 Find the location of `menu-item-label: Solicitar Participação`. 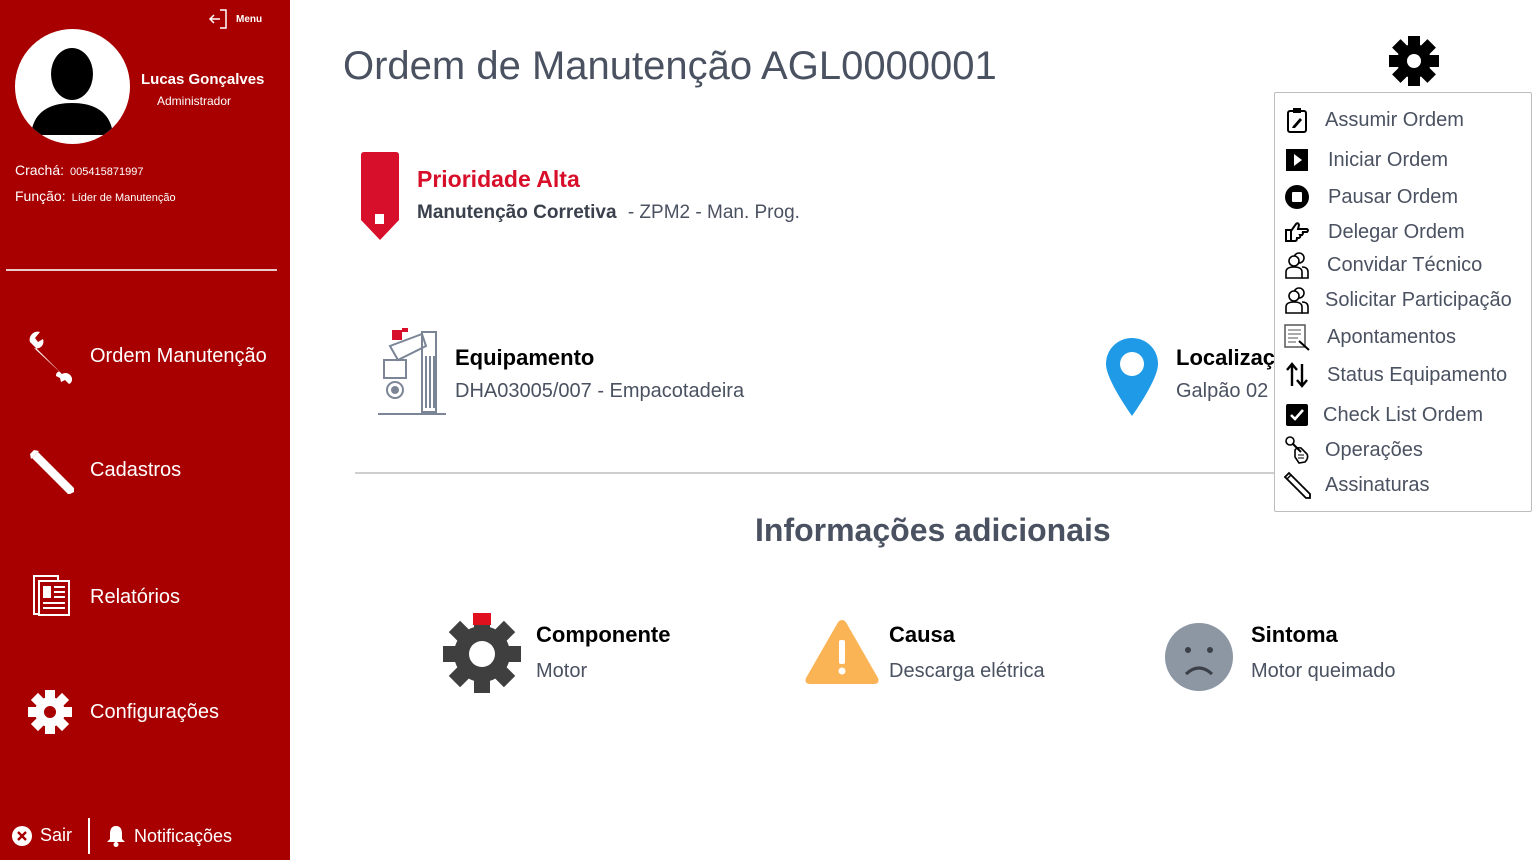

menu-item-label: Solicitar Participação is located at coordinates (1418, 299).